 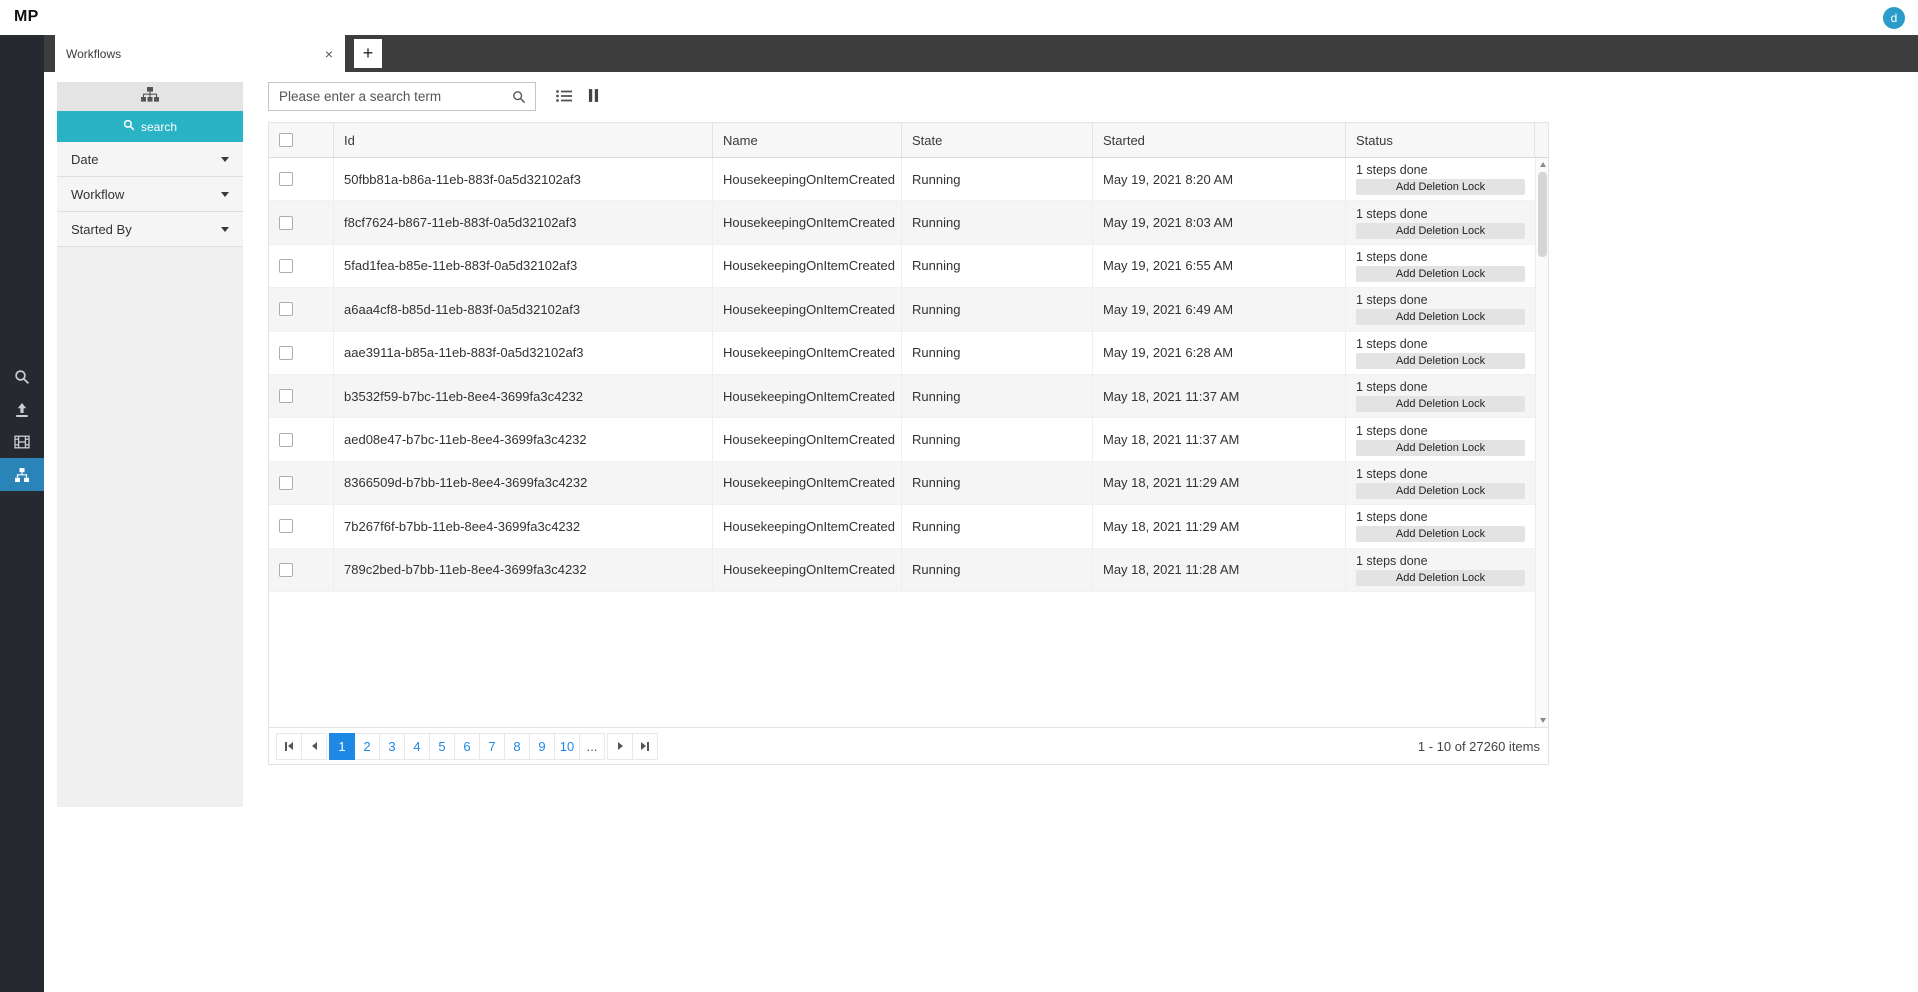 What do you see at coordinates (402, 96) in the screenshot?
I see `search-input` at bounding box center [402, 96].